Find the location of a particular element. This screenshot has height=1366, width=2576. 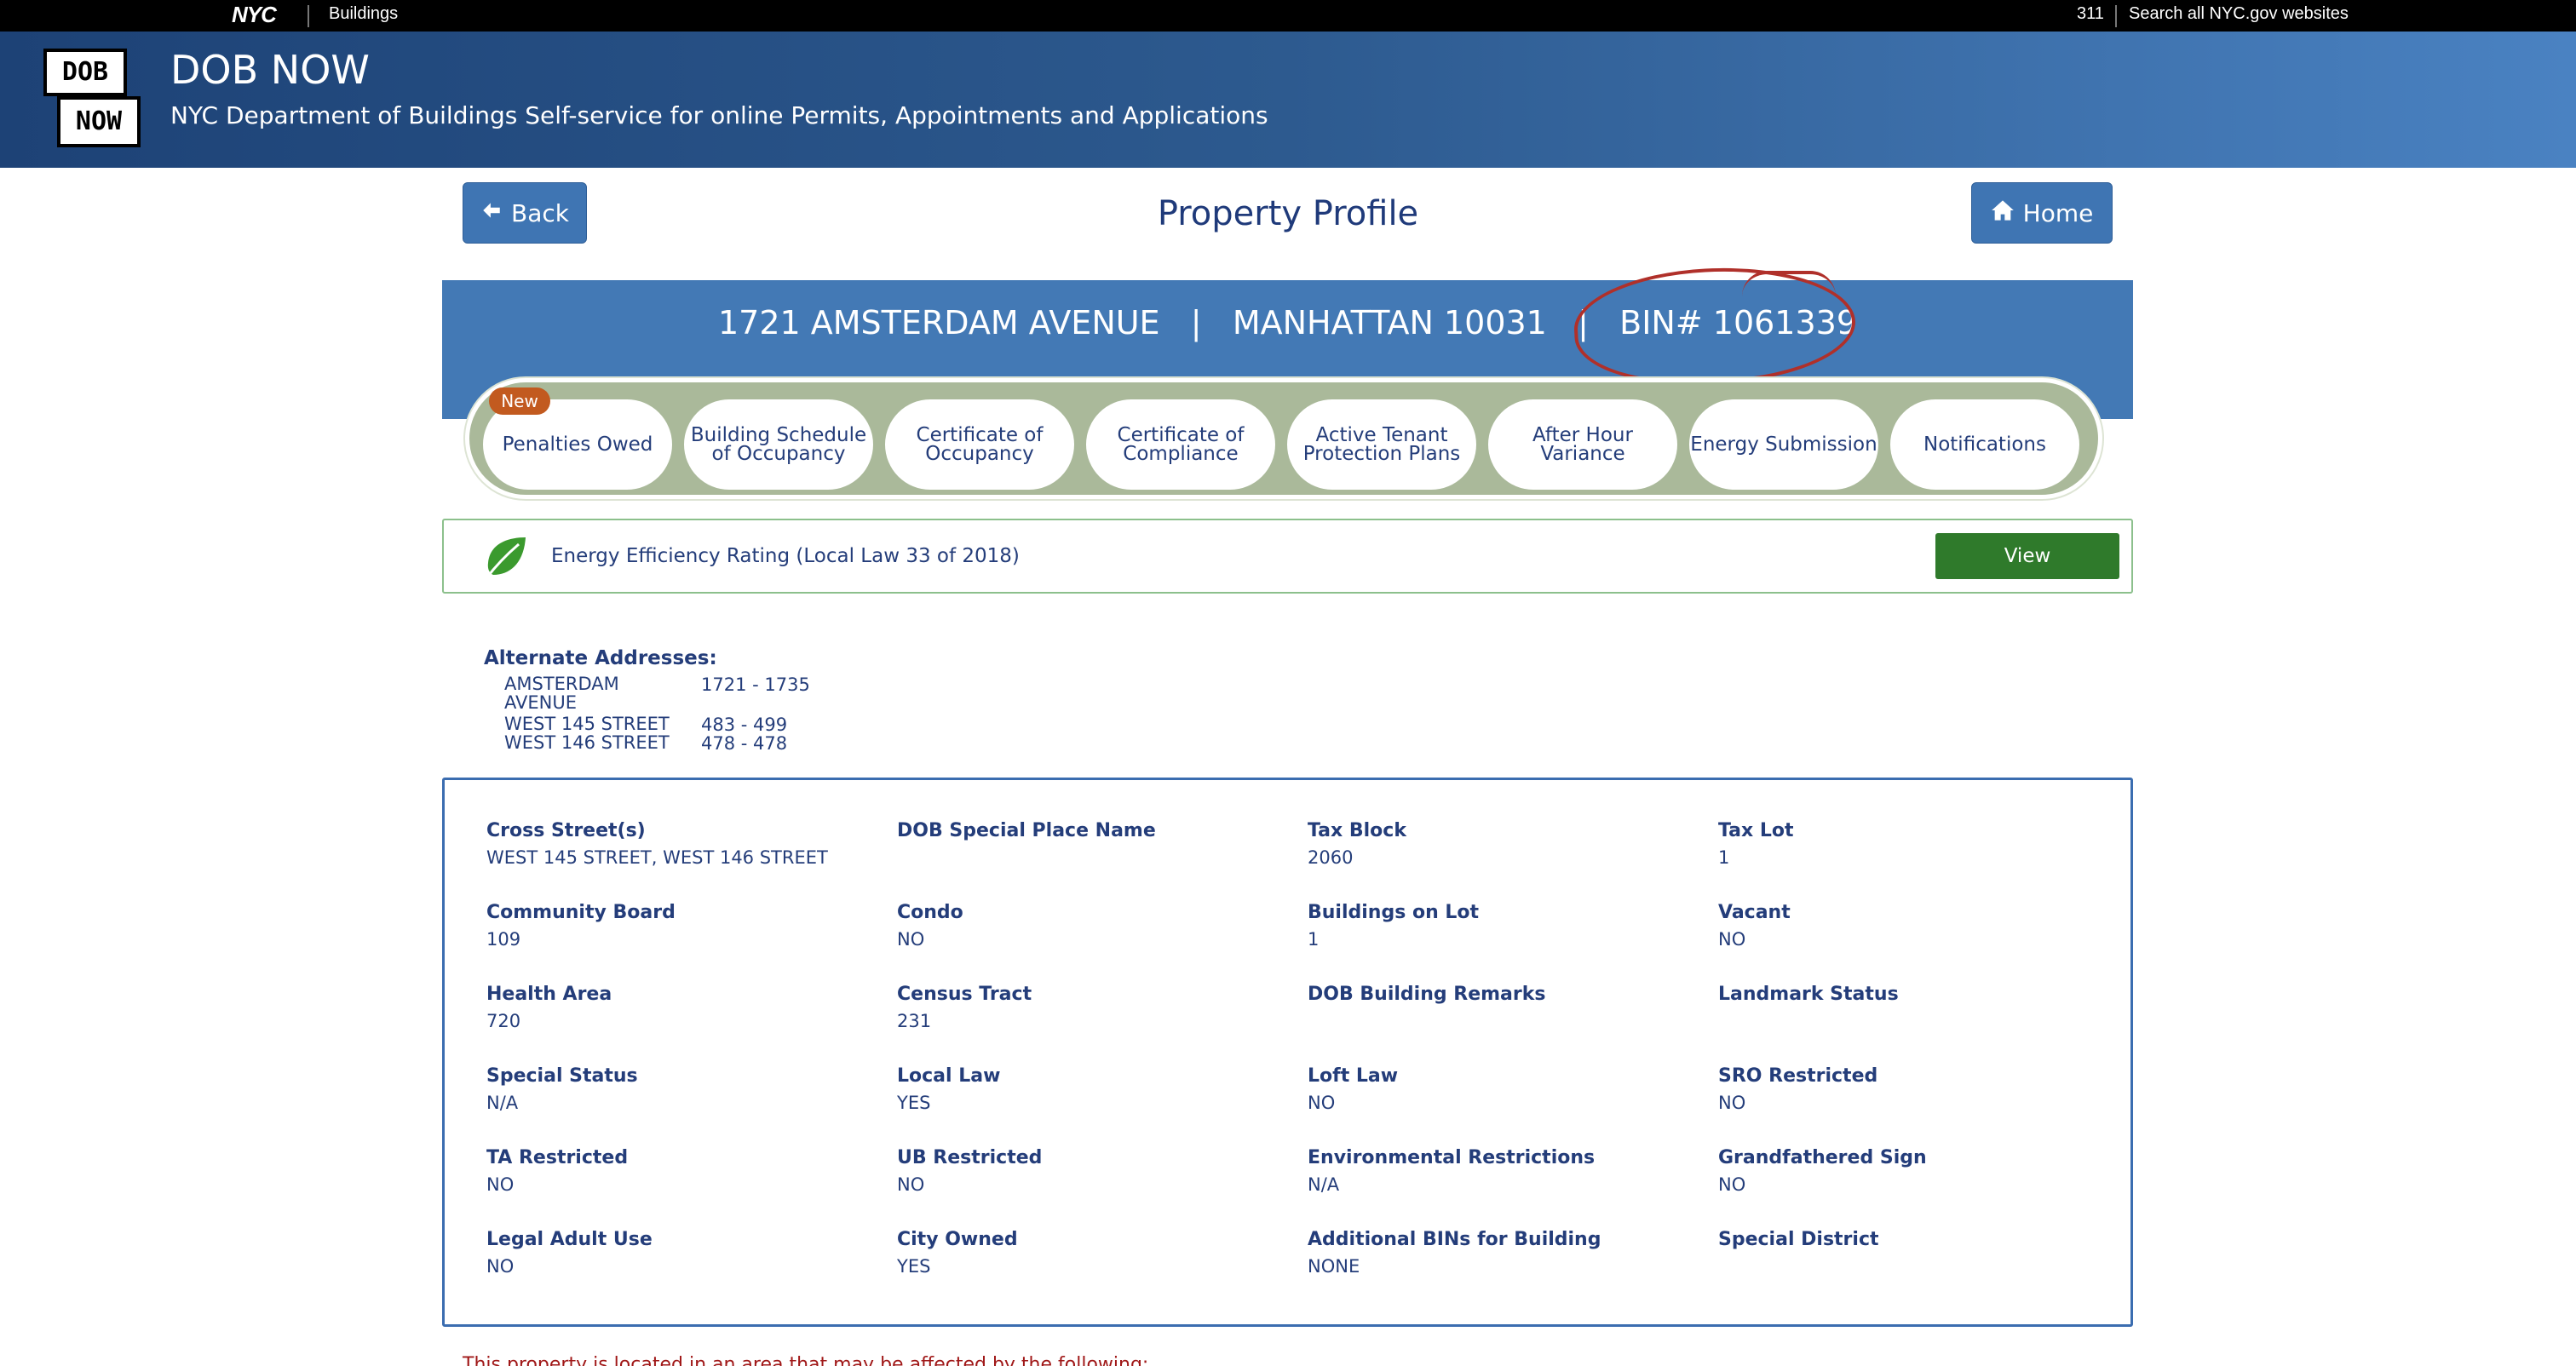

home-label: Home is located at coordinates (2058, 213).